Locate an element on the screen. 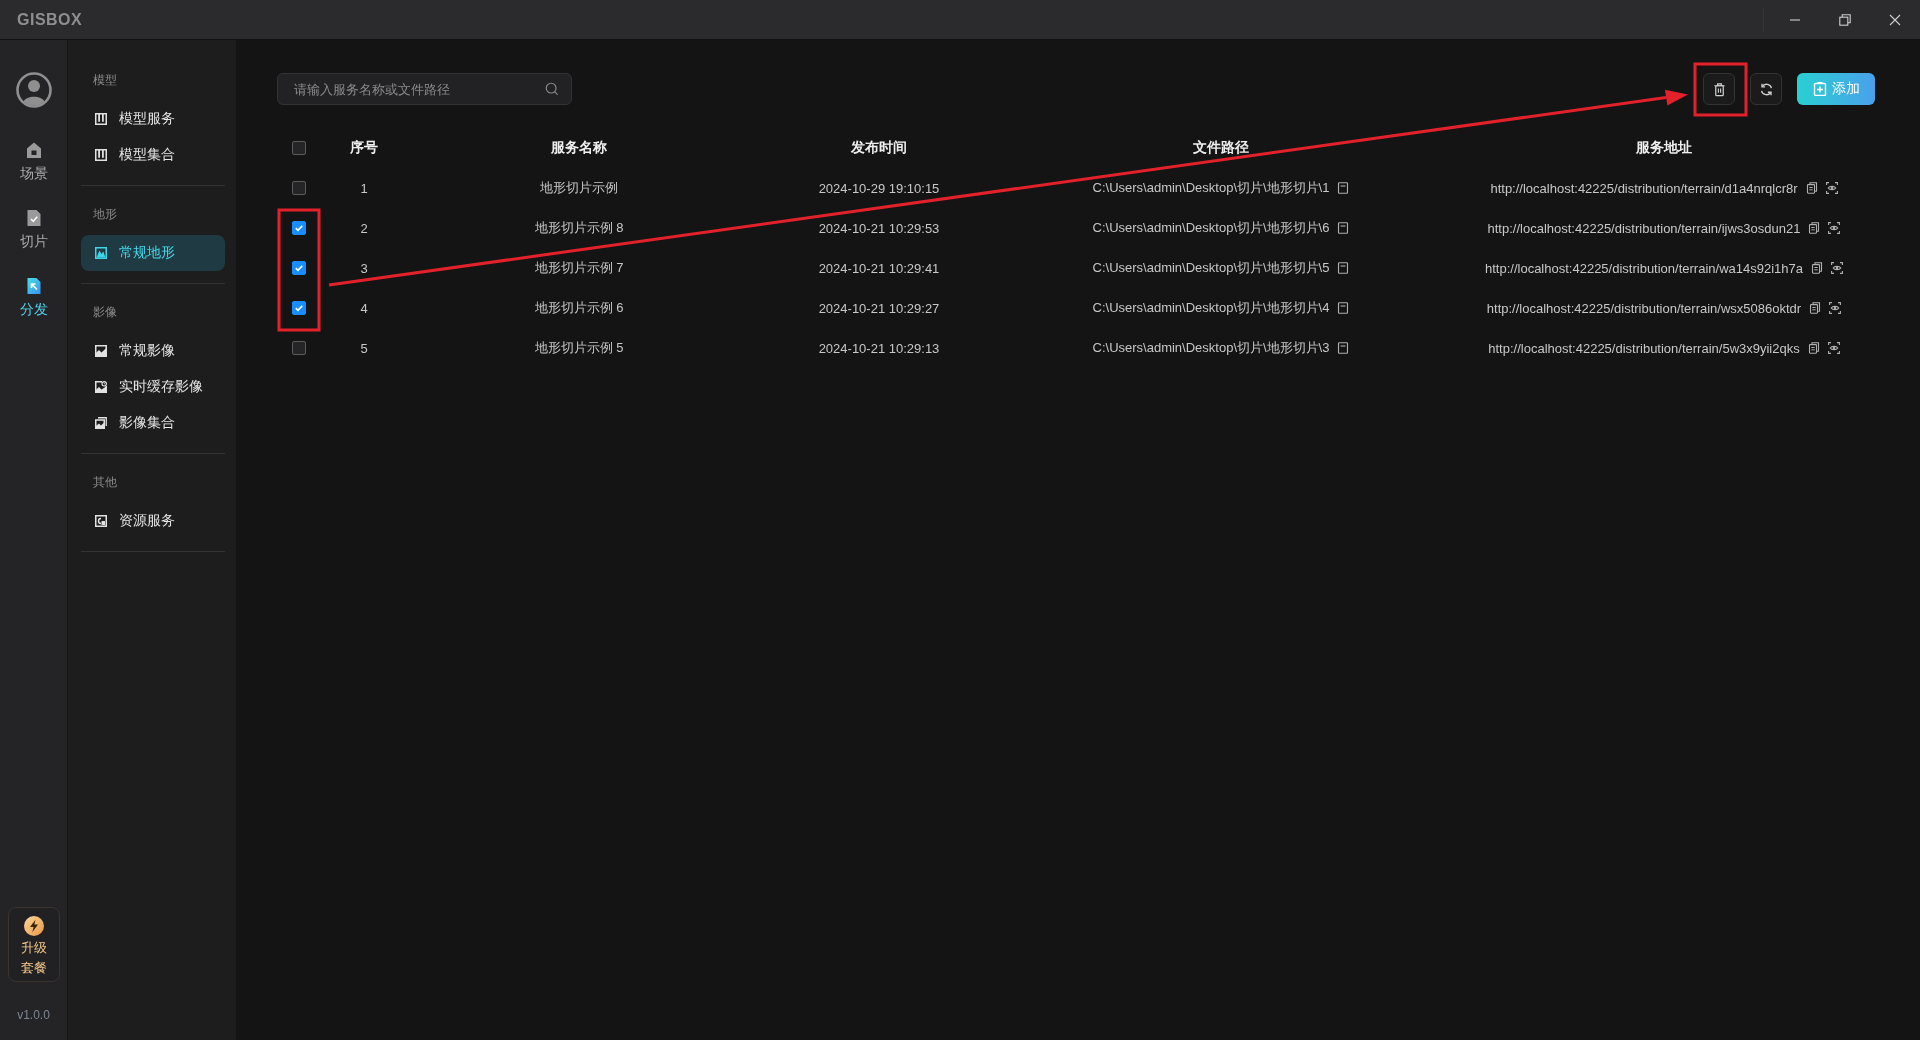 Image resolution: width=1920 pixels, height=1040 pixels. section-heading: 其他 is located at coordinates (105, 482).